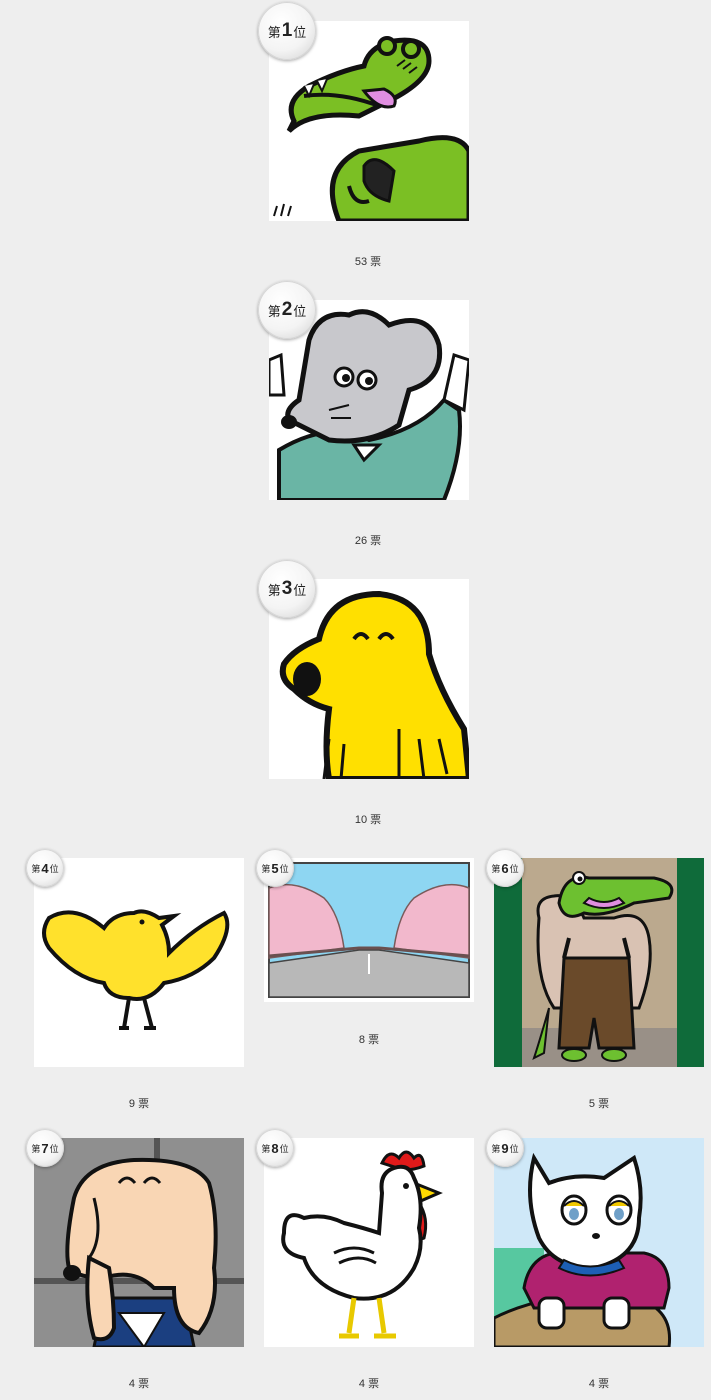 The image size is (711, 1400). What do you see at coordinates (369, 1040) in the screenshot?
I see `vote-count-5: 8 票` at bounding box center [369, 1040].